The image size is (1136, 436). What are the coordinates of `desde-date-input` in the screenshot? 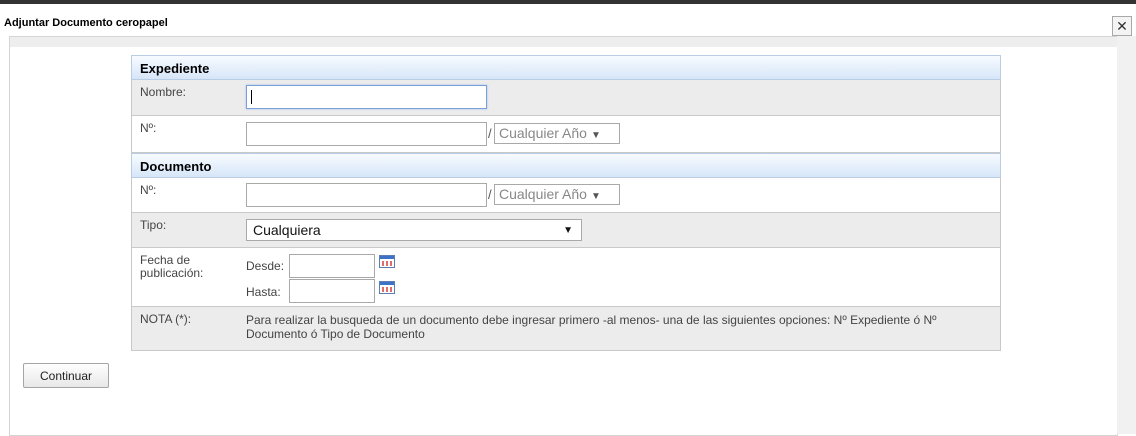 It's located at (332, 266).